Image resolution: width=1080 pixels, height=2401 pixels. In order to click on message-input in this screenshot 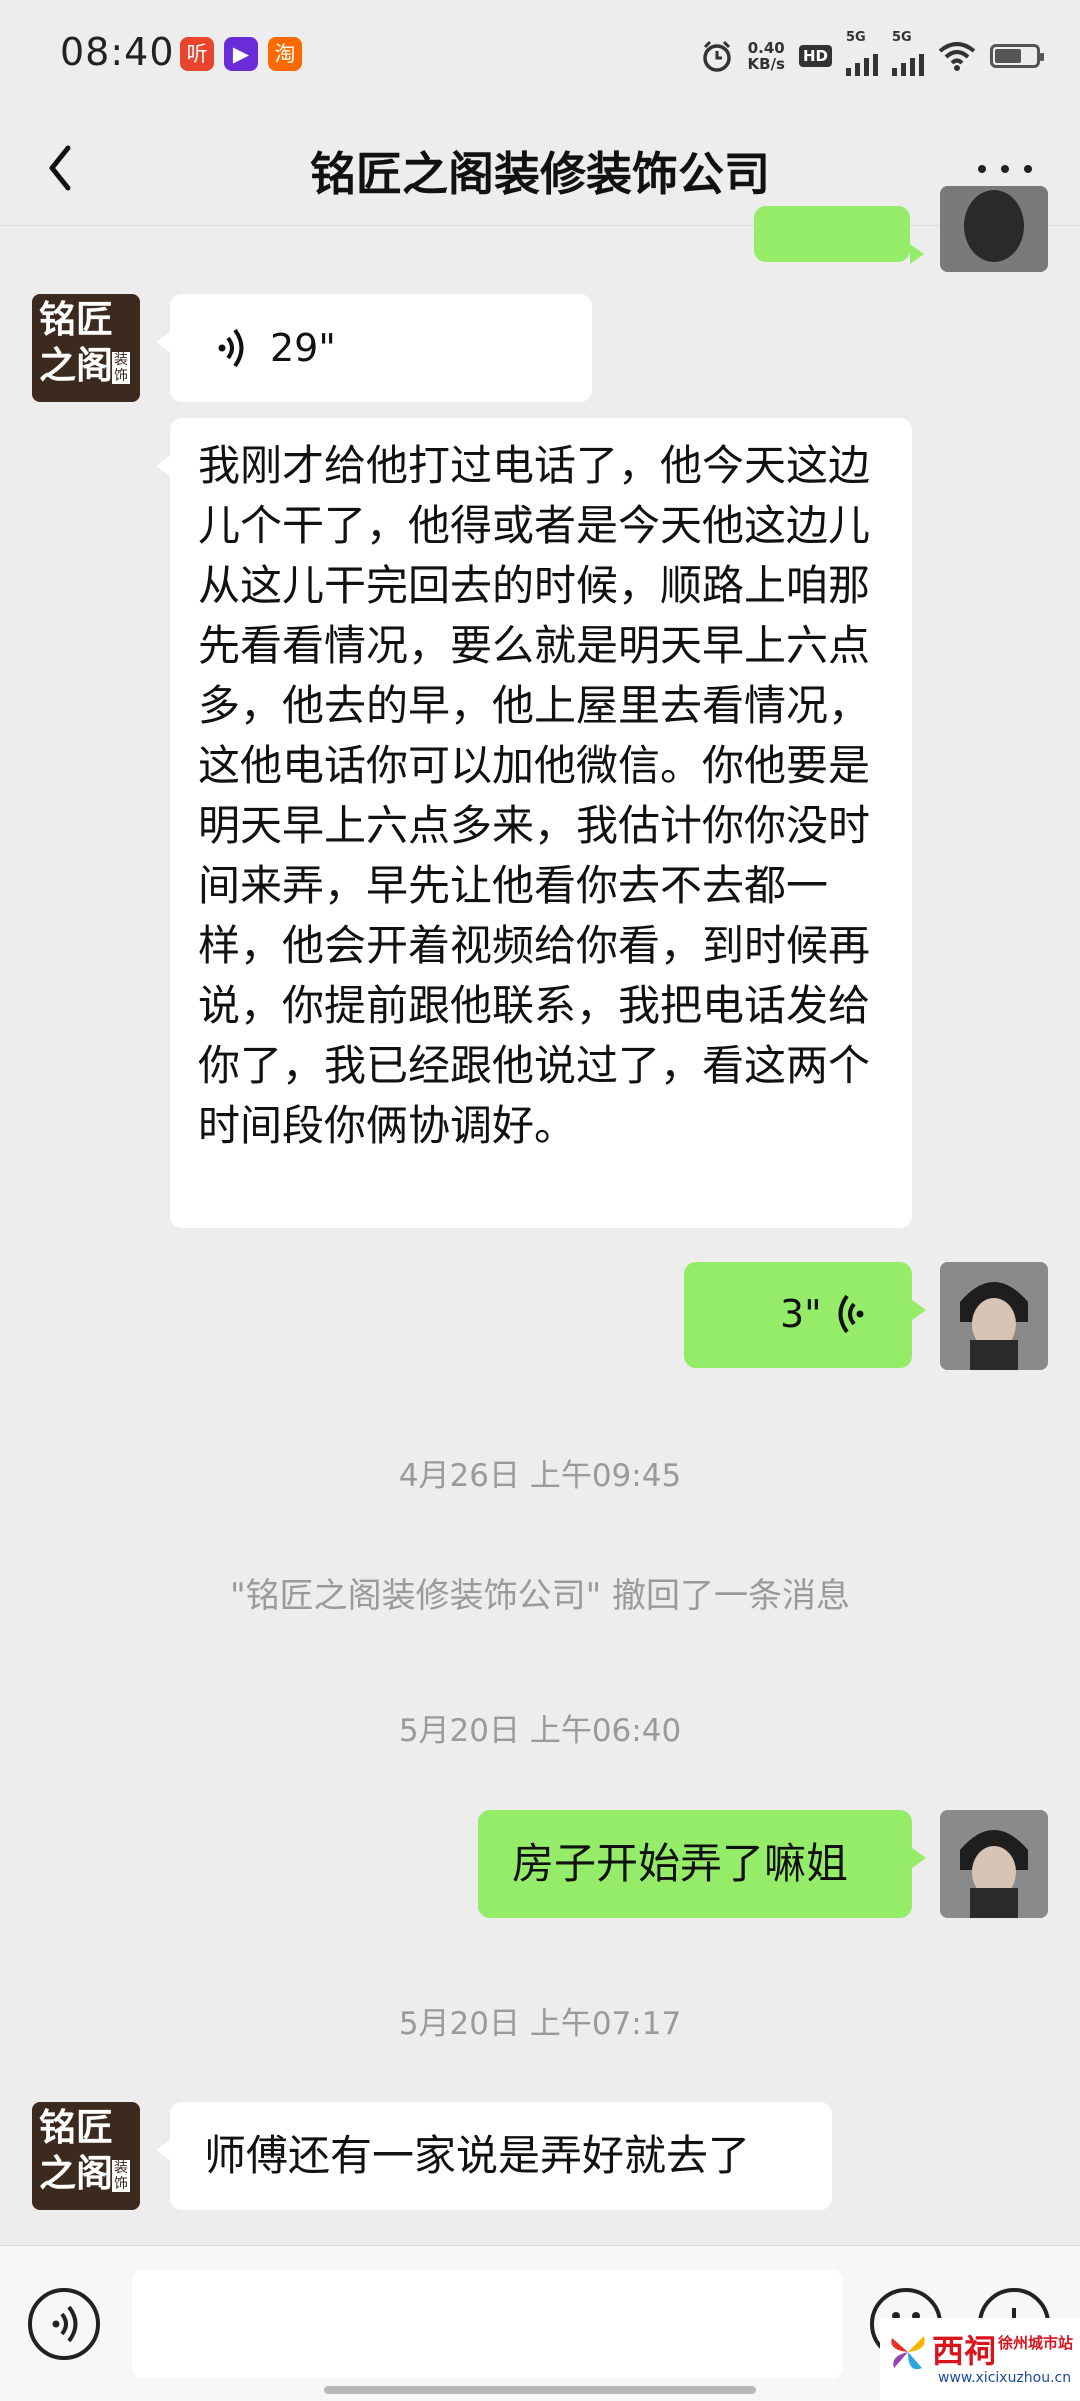, I will do `click(487, 2324)`.